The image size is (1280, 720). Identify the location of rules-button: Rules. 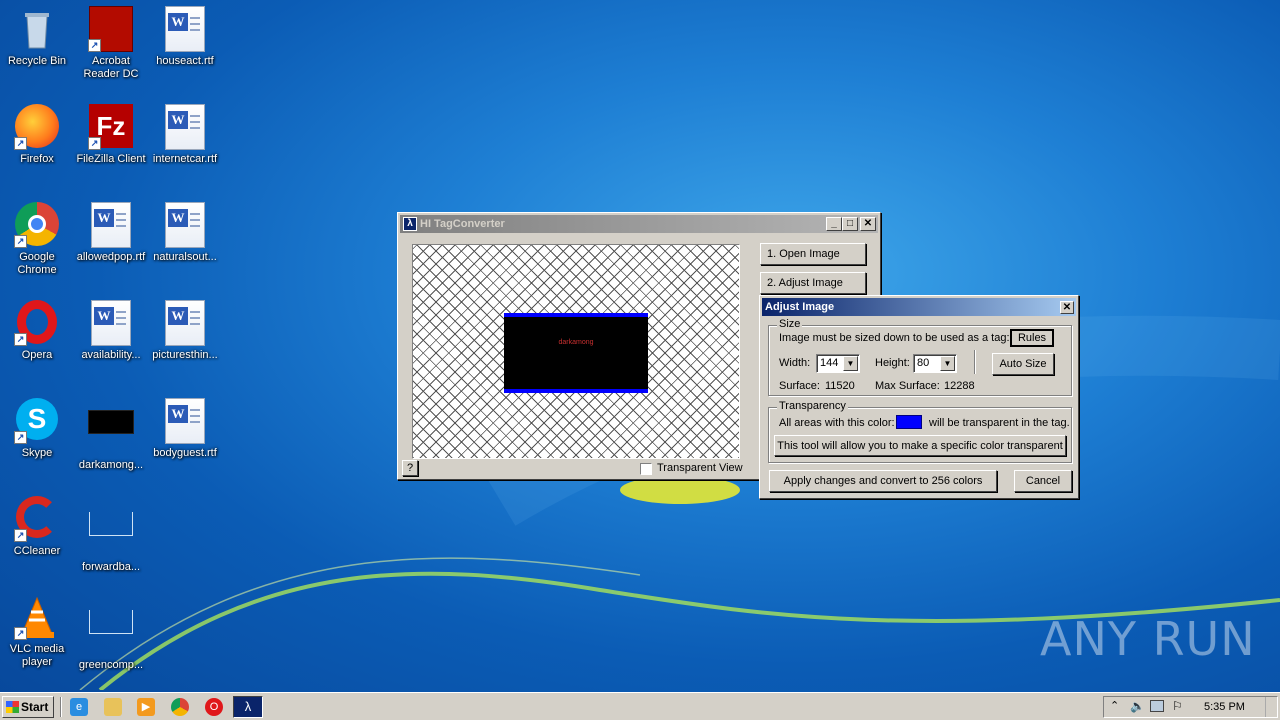
(1032, 338).